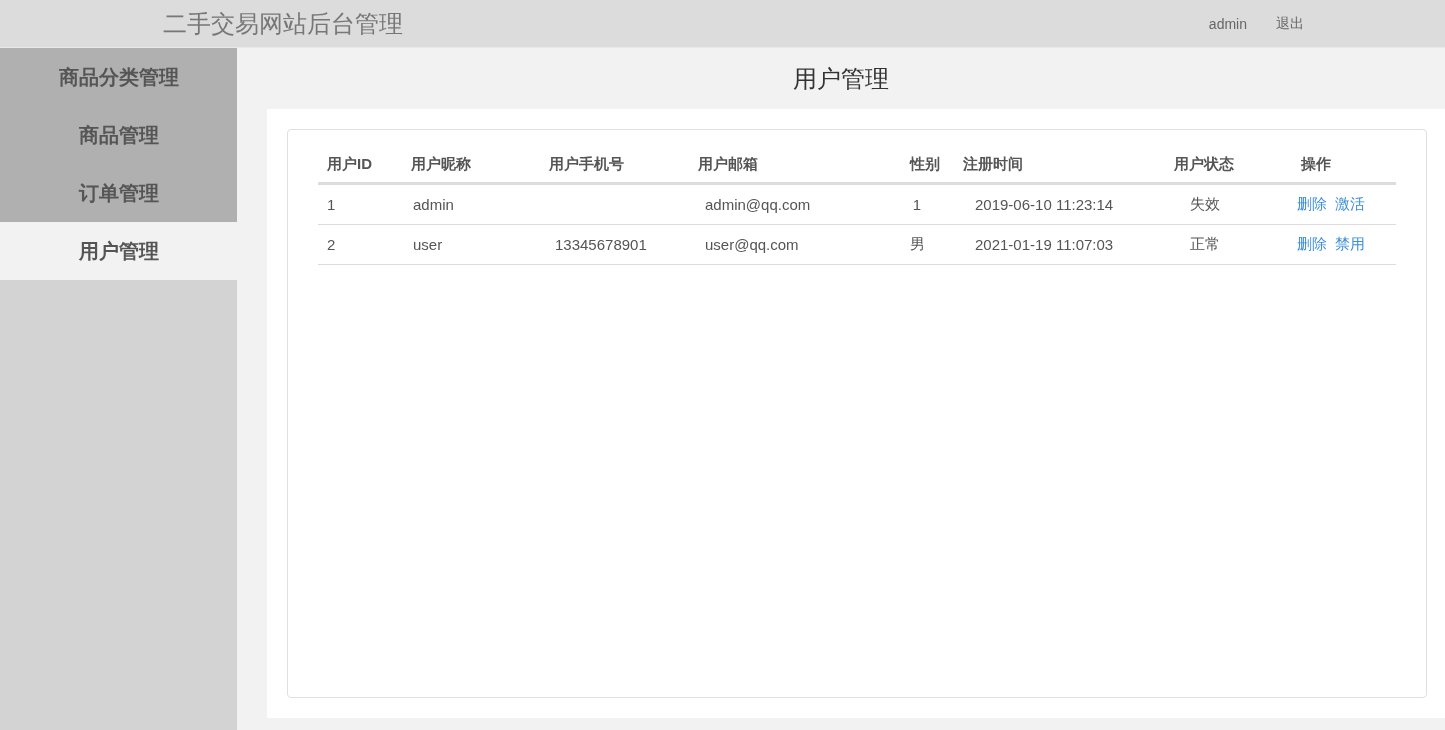 This screenshot has height=730, width=1445. I want to click on table-cell: 2, so click(331, 244).